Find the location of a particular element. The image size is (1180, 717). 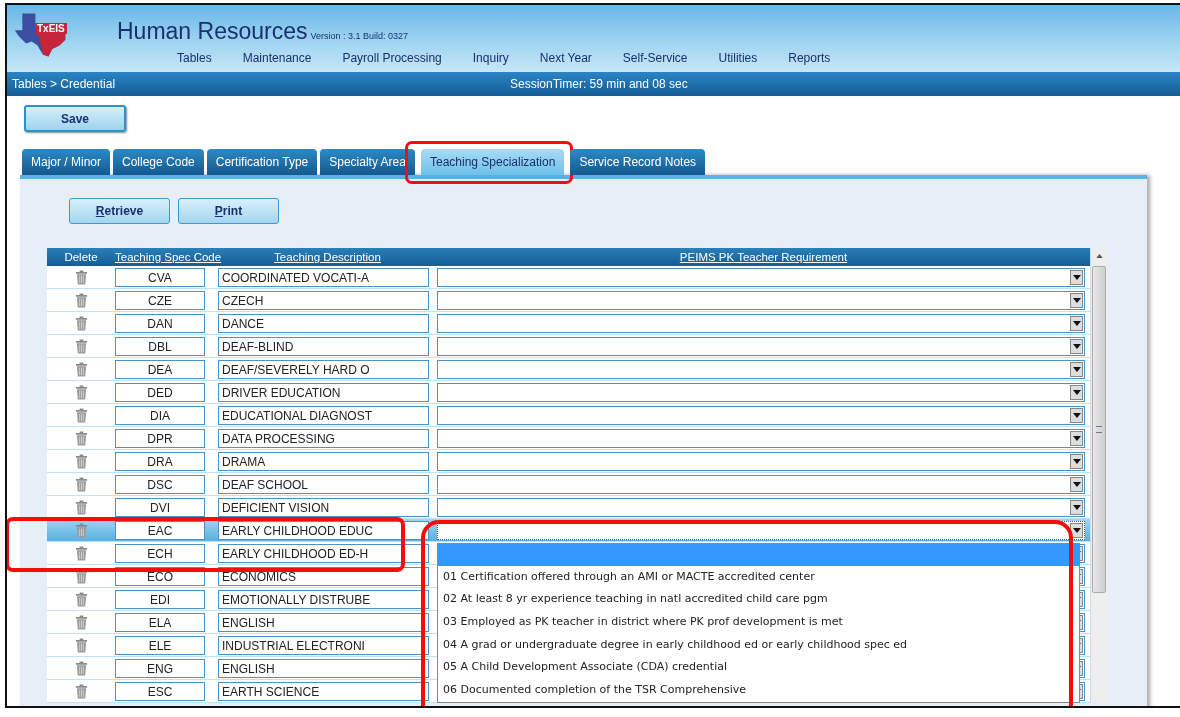

dropdown-option: 02 At least 8 yr experience teaching in natl accredited child care pgm is located at coordinates (758, 599).